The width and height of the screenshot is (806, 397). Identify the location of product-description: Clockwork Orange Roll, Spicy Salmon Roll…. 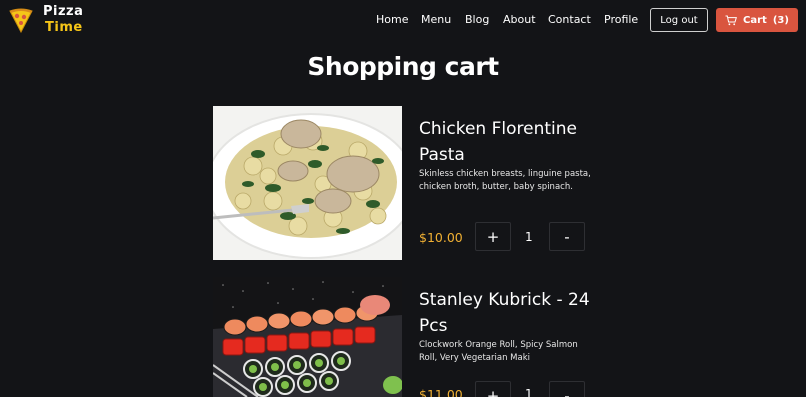
(498, 351).